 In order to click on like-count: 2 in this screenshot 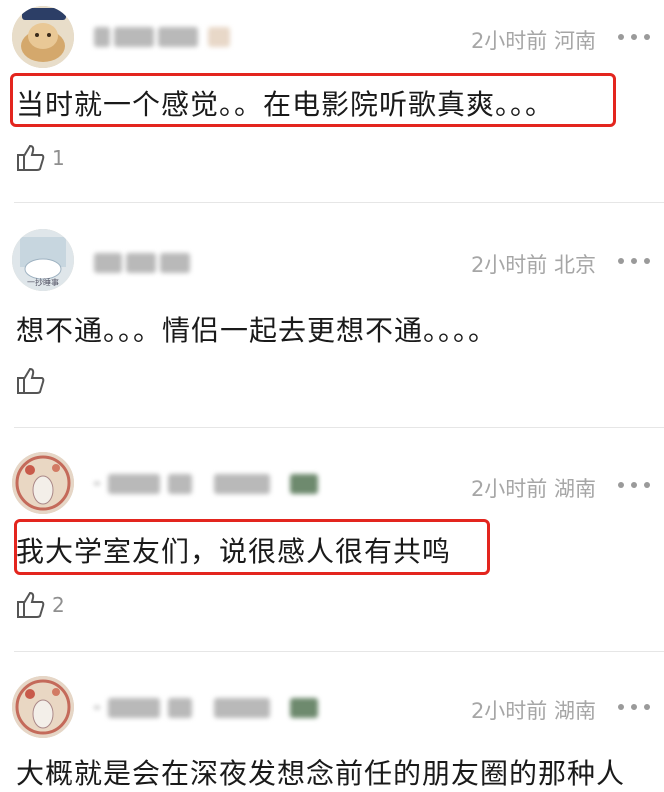, I will do `click(58, 605)`.